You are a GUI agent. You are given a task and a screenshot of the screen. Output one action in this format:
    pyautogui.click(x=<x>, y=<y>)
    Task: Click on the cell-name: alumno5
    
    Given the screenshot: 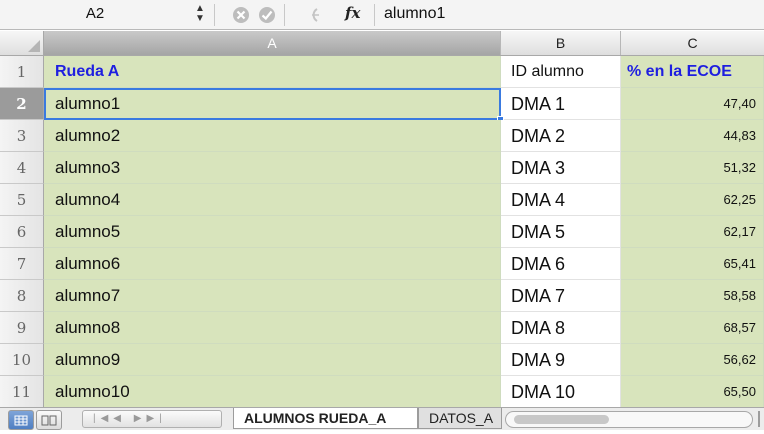 What is the action you would take?
    pyautogui.click(x=272, y=232)
    